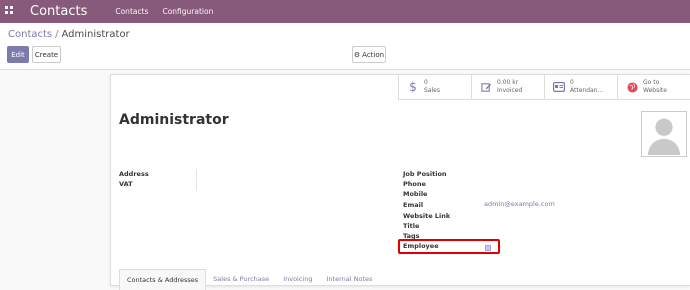 Image resolution: width=690 pixels, height=290 pixels. What do you see at coordinates (241, 279) in the screenshot?
I see `tab-sales-purchase: Sales & Purchase` at bounding box center [241, 279].